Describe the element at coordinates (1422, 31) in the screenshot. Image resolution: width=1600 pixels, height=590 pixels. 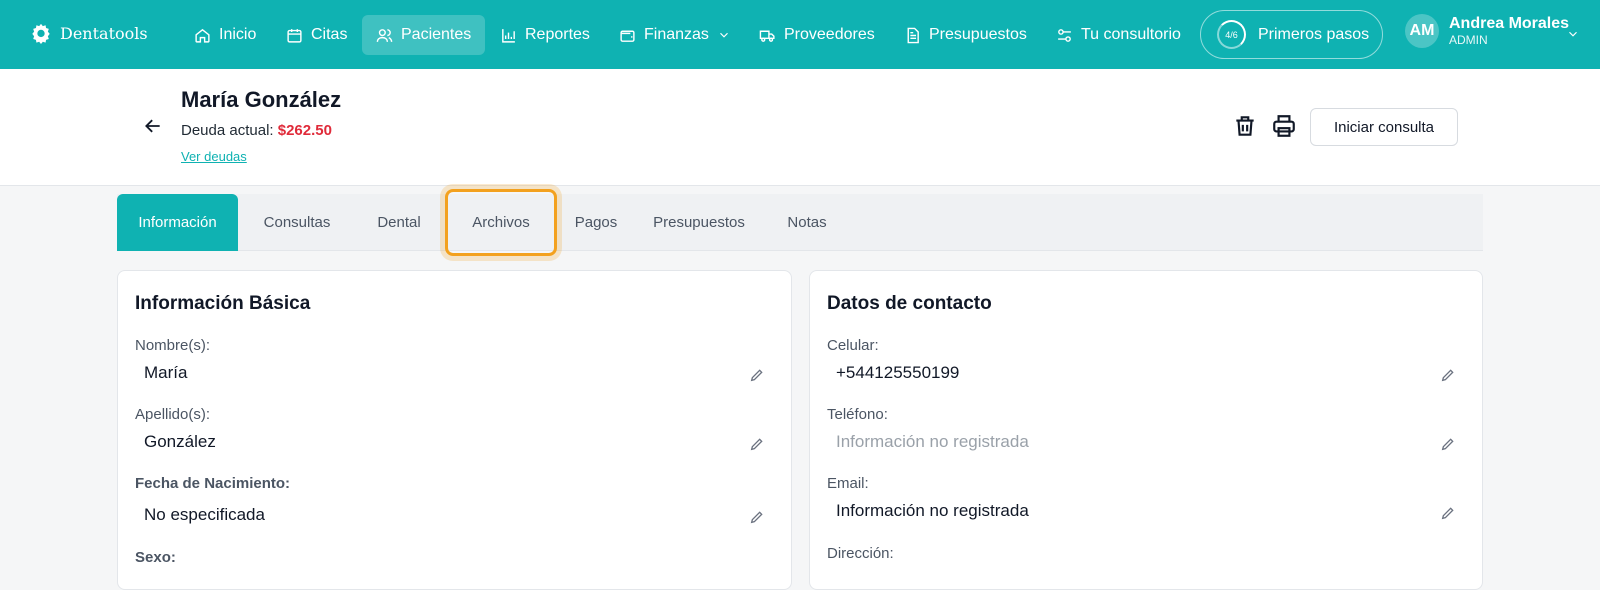
I see `avatar: AM` at that location.